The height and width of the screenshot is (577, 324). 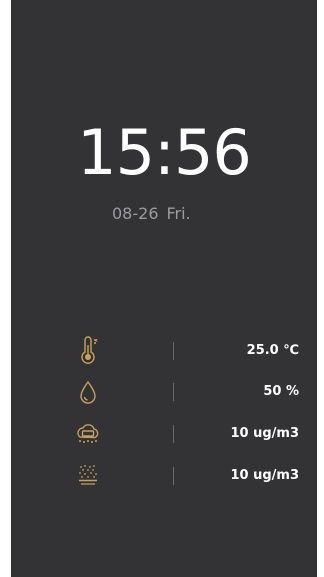 What do you see at coordinates (164, 392) in the screenshot?
I see `sensor-row-humidity: 50 %` at bounding box center [164, 392].